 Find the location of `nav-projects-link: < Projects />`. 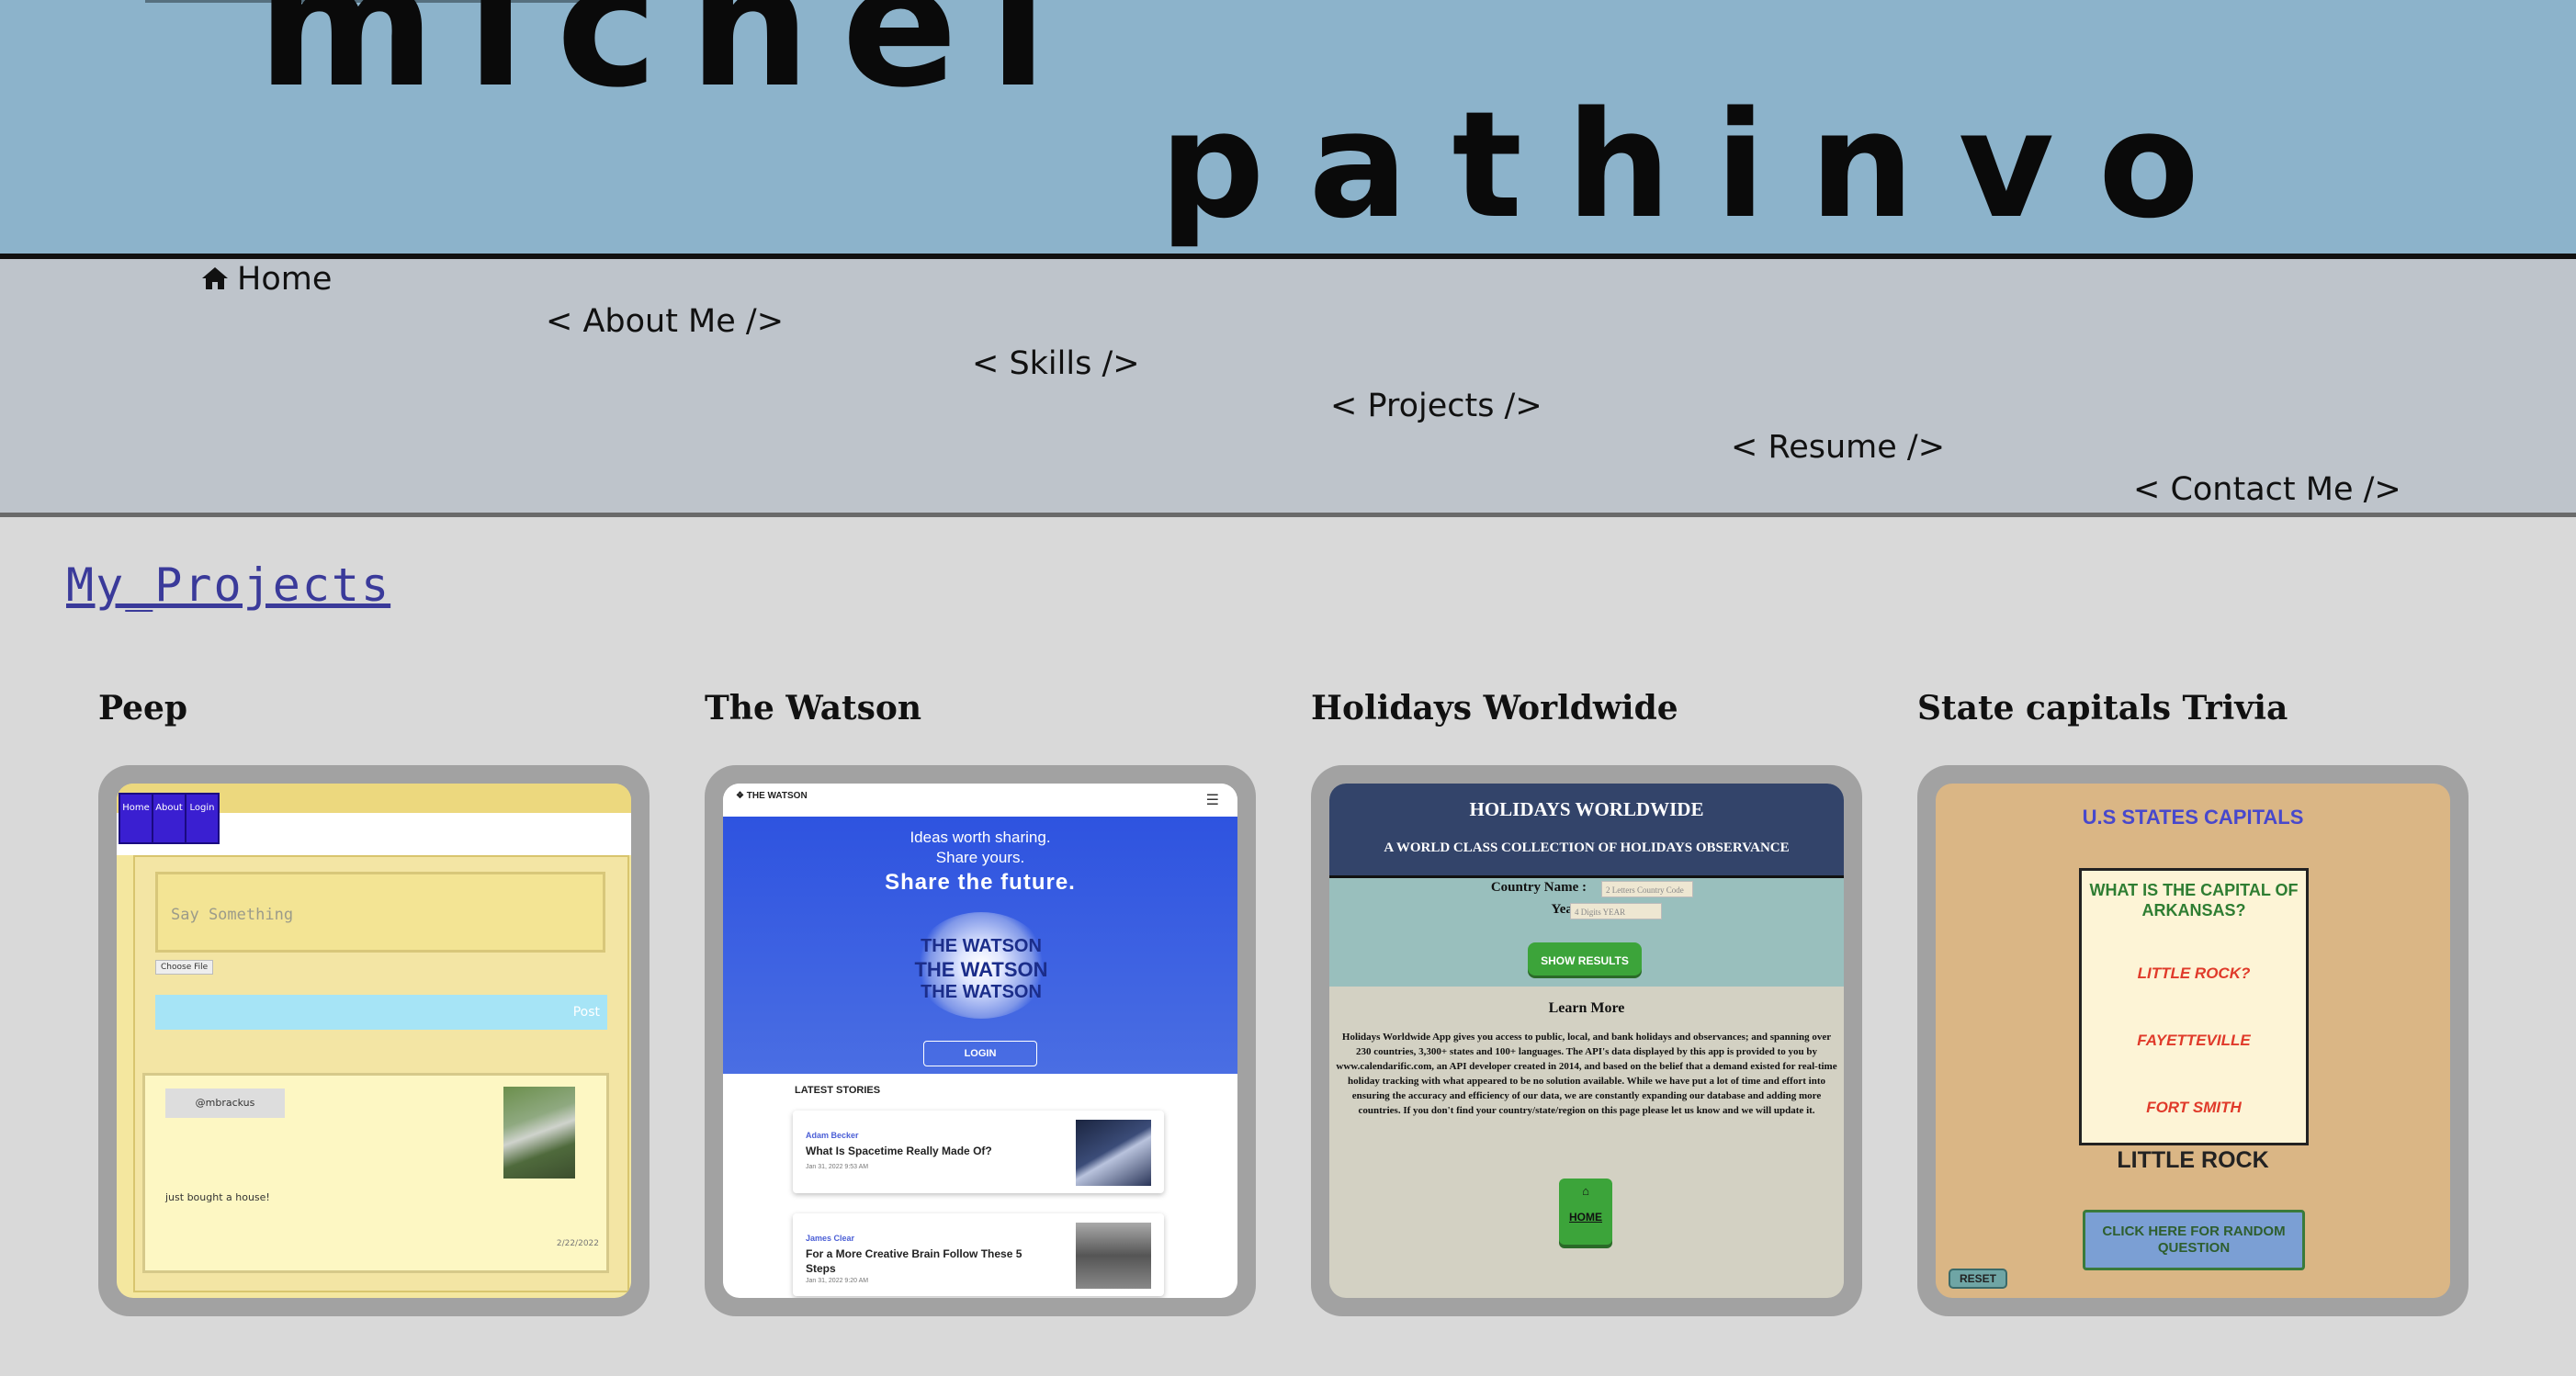

nav-projects-link: < Projects /> is located at coordinates (1436, 406).